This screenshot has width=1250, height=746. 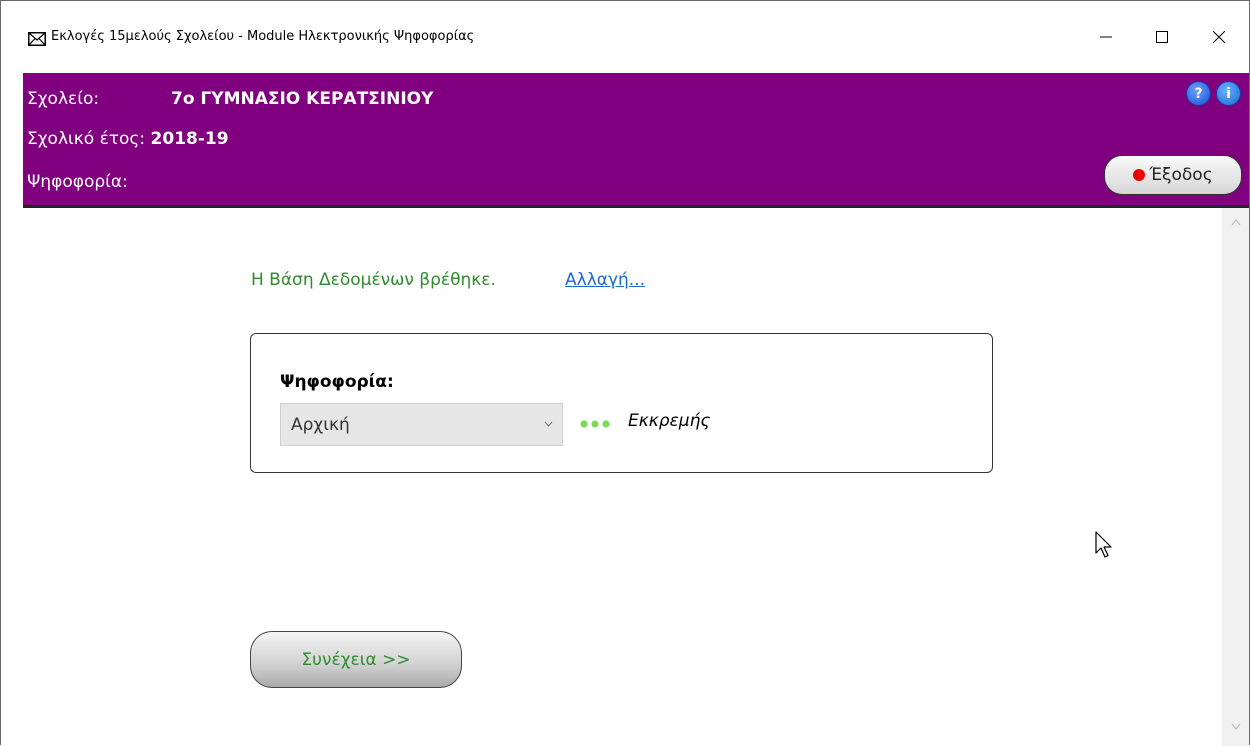 What do you see at coordinates (320, 425) in the screenshot?
I see `vote-select-value: Αρχική` at bounding box center [320, 425].